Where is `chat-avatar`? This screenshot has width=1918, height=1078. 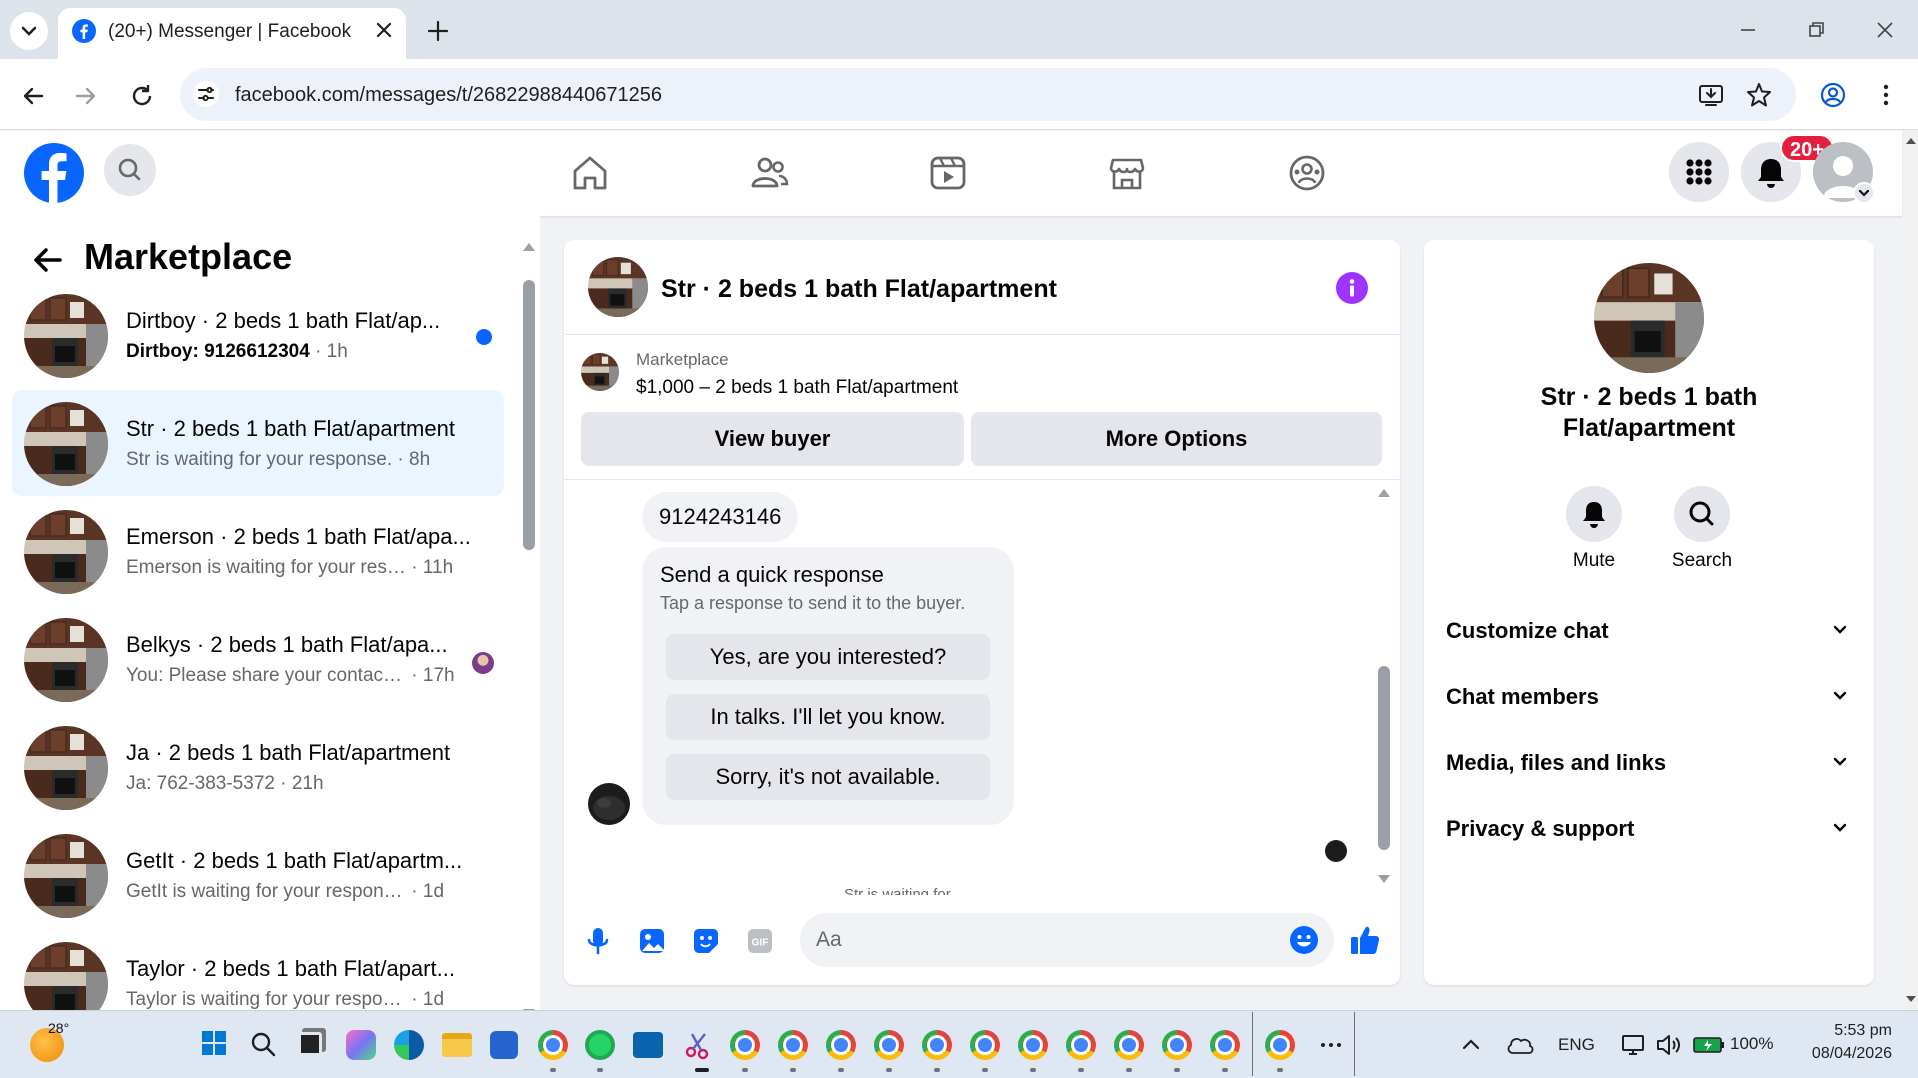 chat-avatar is located at coordinates (618, 287).